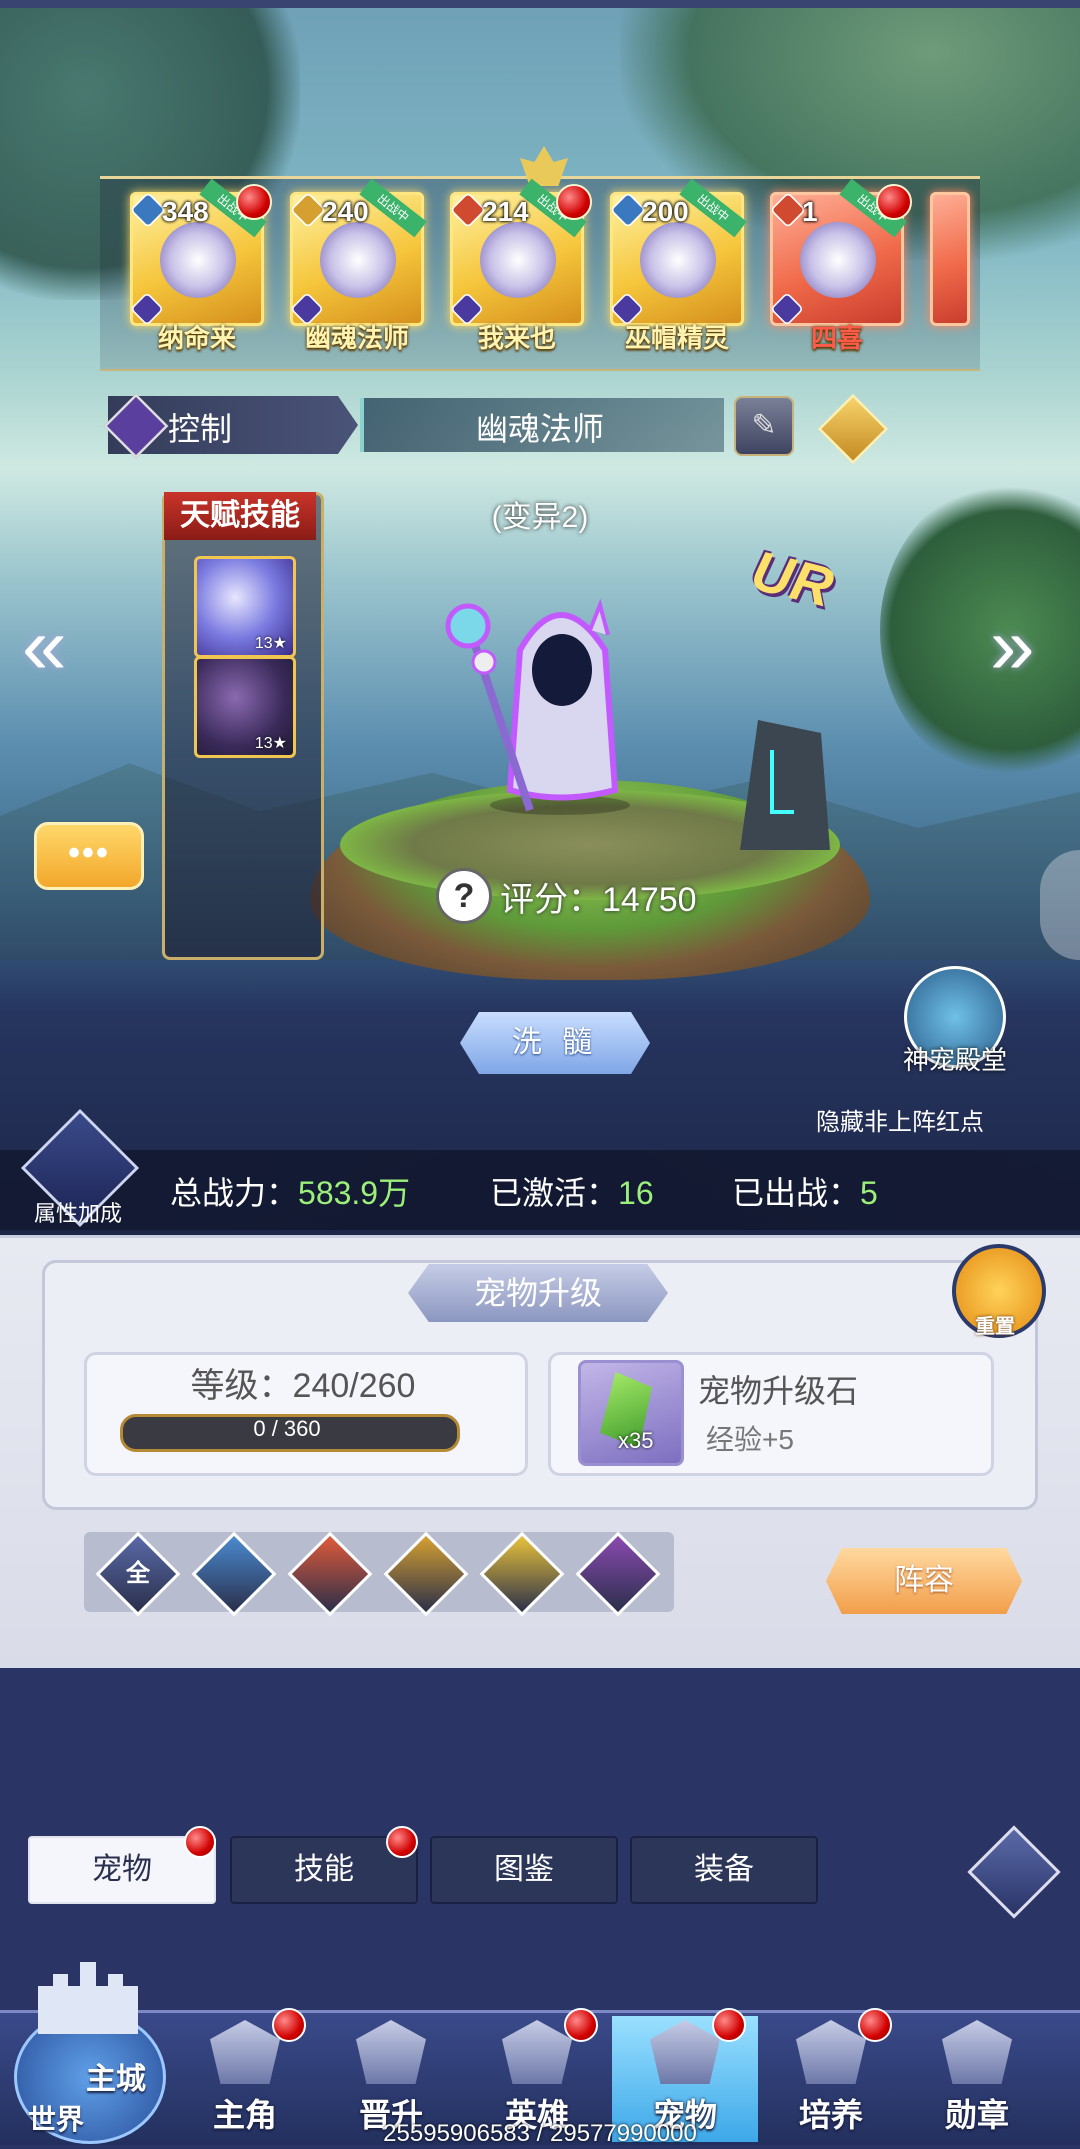 The width and height of the screenshot is (1080, 2149). Describe the element at coordinates (636, 1440) in the screenshot. I see `stone-count: x35` at that location.